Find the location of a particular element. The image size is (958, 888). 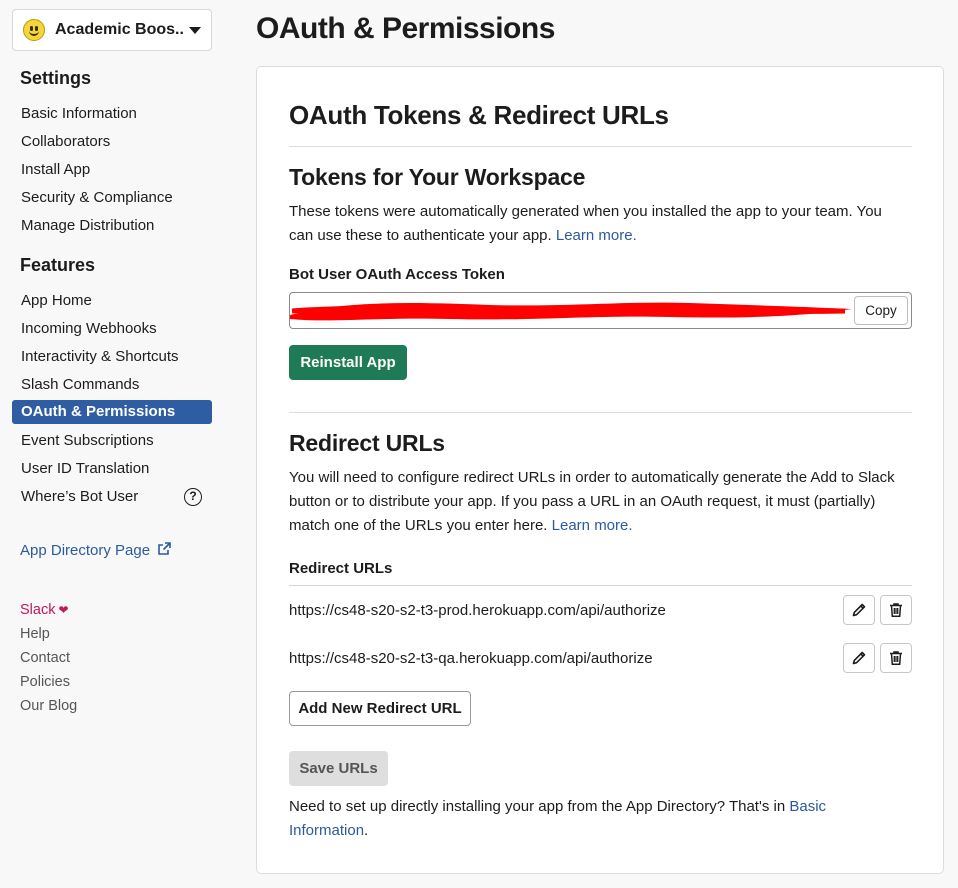

footer-help-link: Help is located at coordinates (35, 634).